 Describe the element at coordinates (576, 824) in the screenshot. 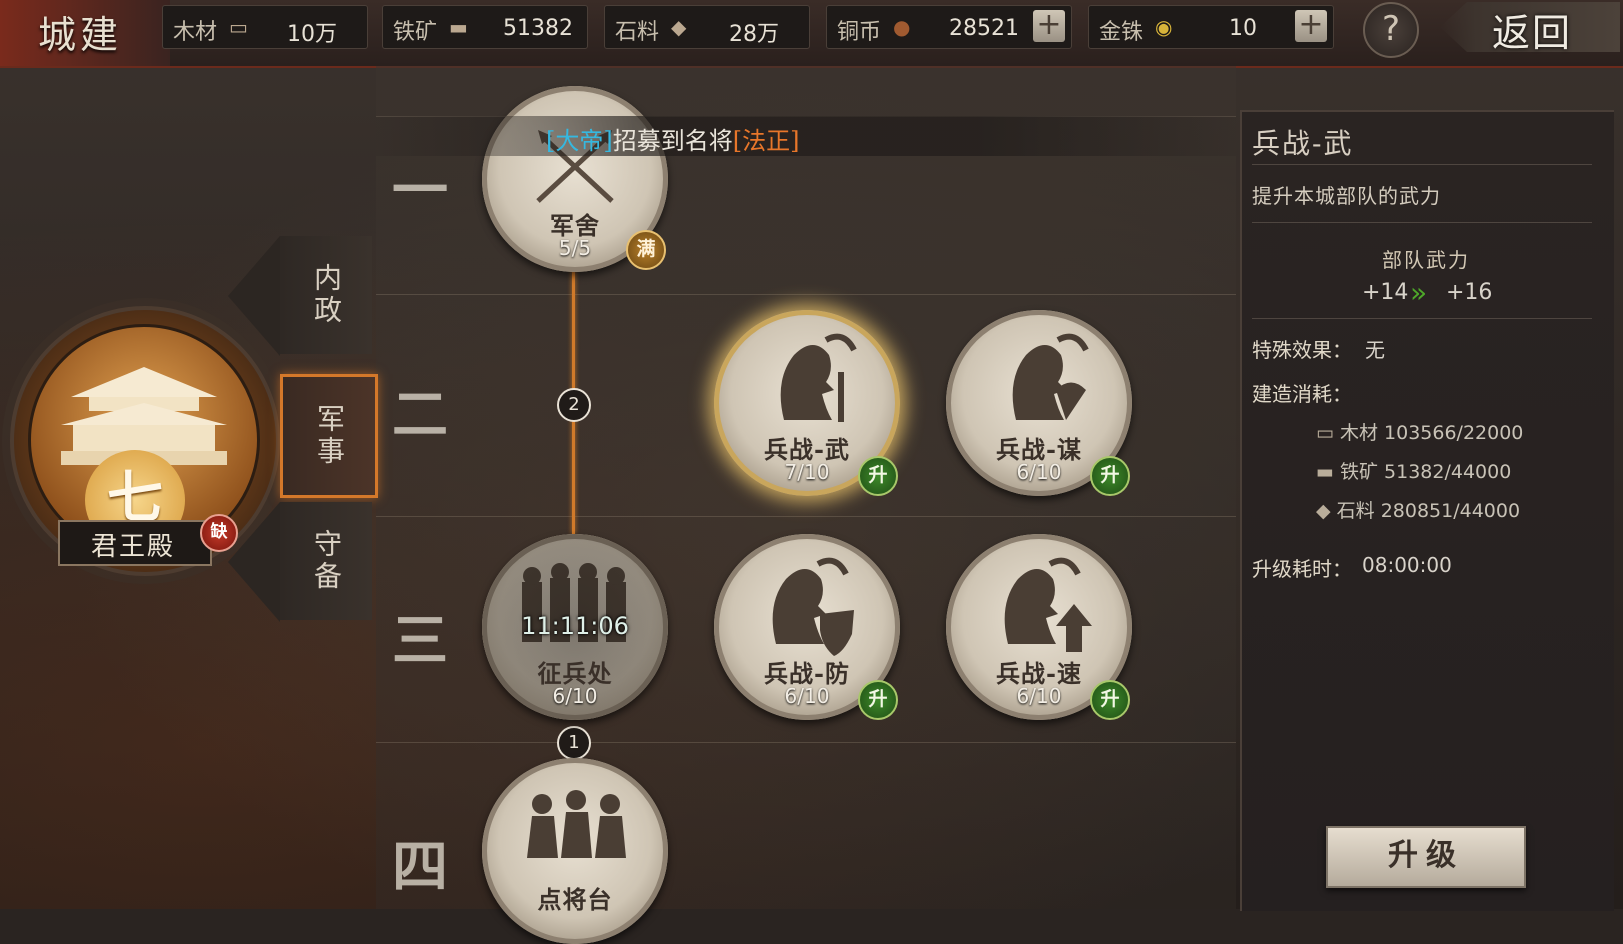

I see `generals-icon` at that location.